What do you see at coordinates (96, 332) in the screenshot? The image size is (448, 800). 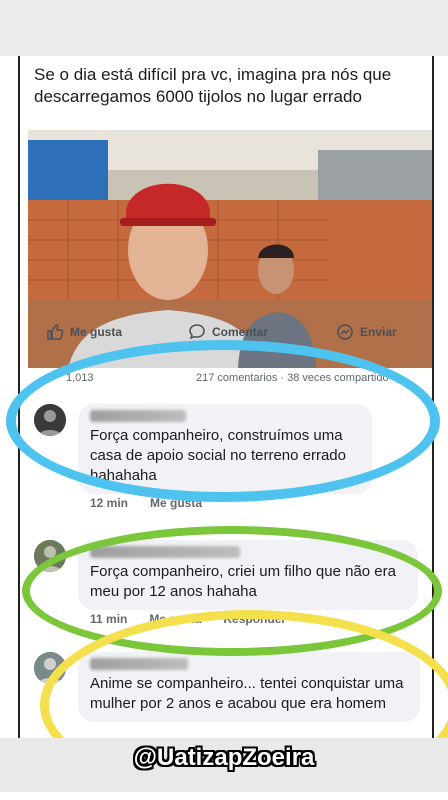 I see `like-label: Me gusta` at bounding box center [96, 332].